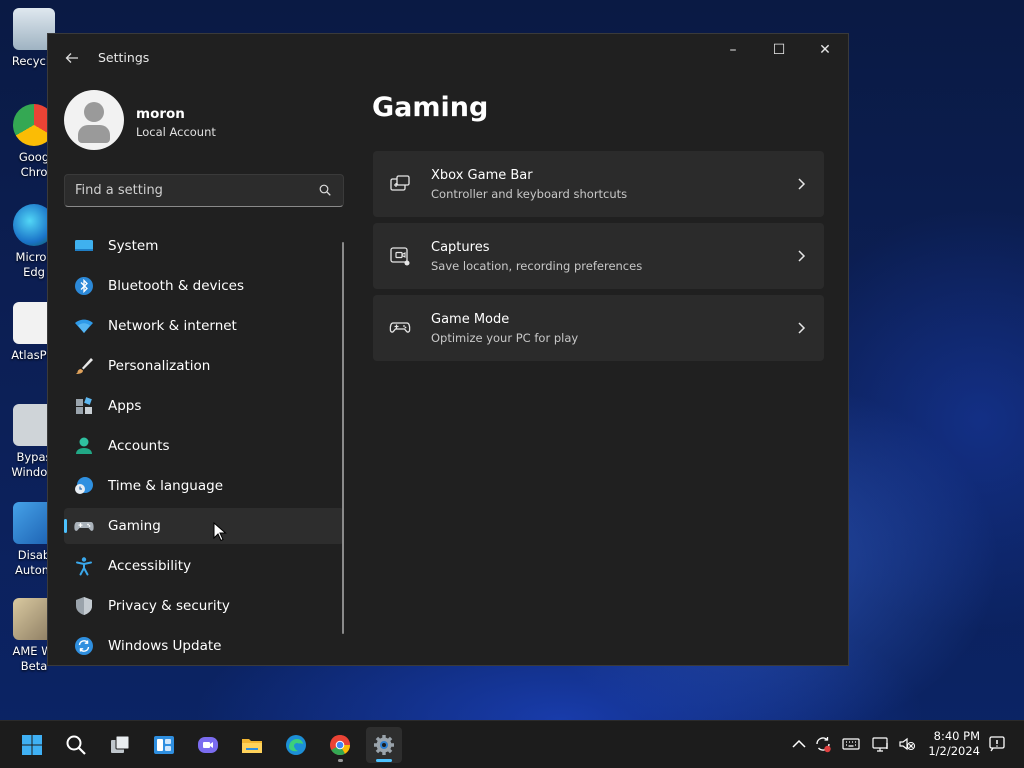 The height and width of the screenshot is (768, 1024). I want to click on card-game-mode: Game Mode Optimize your PC for play, so click(598, 328).